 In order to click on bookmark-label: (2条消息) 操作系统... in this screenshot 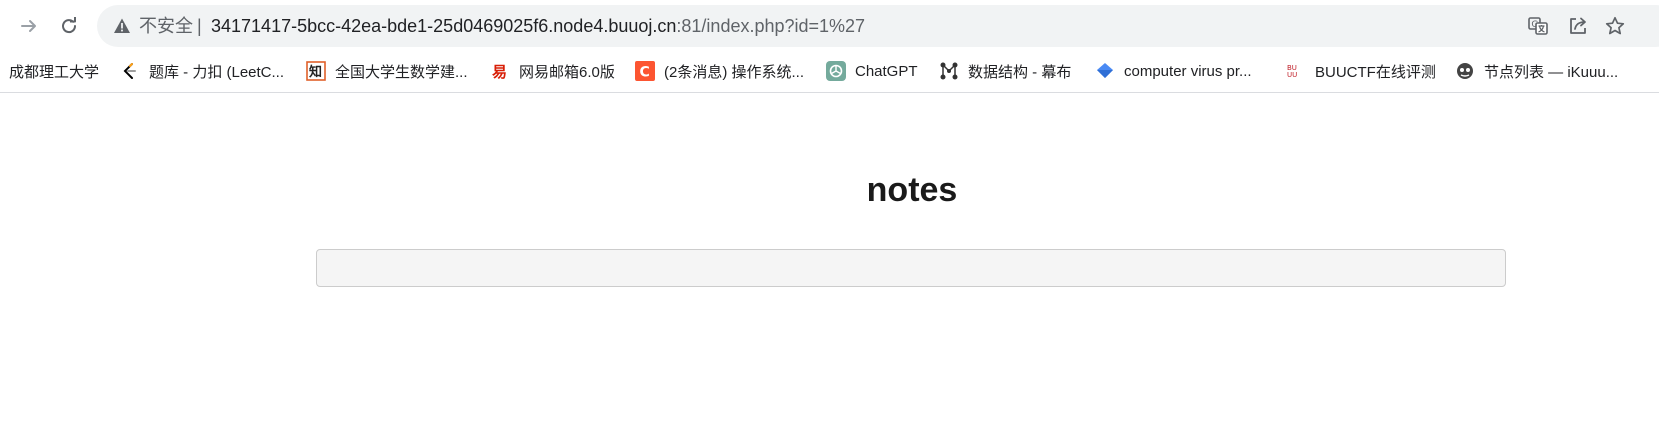, I will do `click(734, 72)`.